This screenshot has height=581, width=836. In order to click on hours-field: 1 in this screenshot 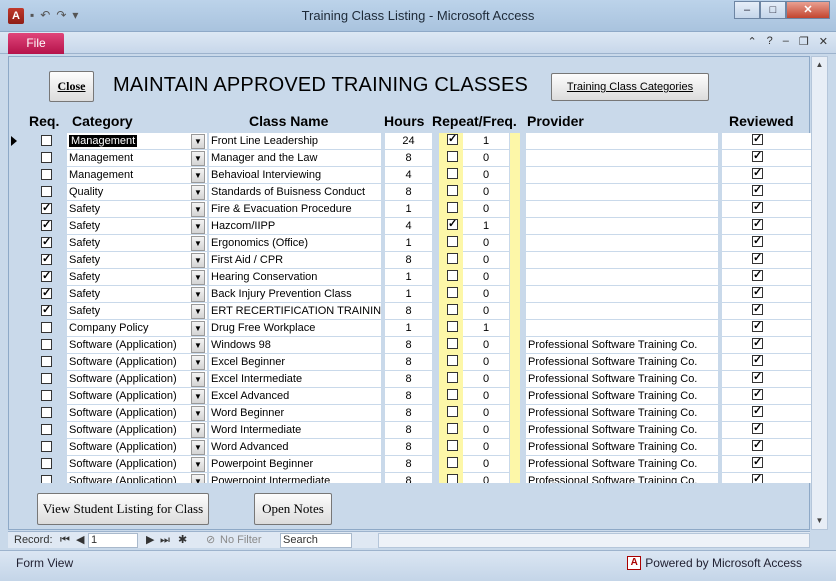, I will do `click(408, 209)`.